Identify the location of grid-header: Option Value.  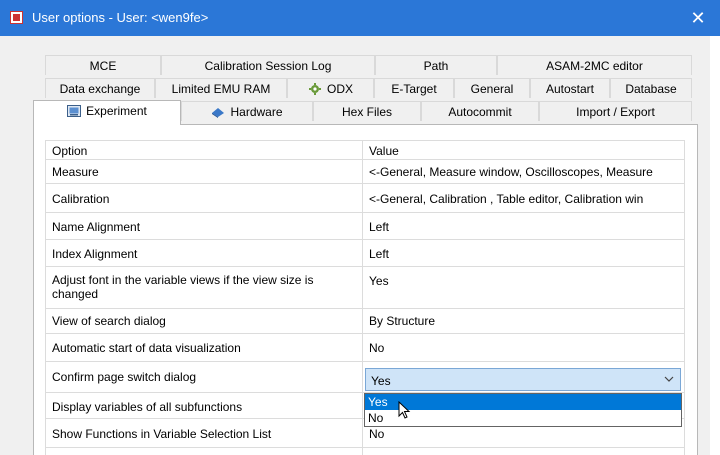
(365, 149).